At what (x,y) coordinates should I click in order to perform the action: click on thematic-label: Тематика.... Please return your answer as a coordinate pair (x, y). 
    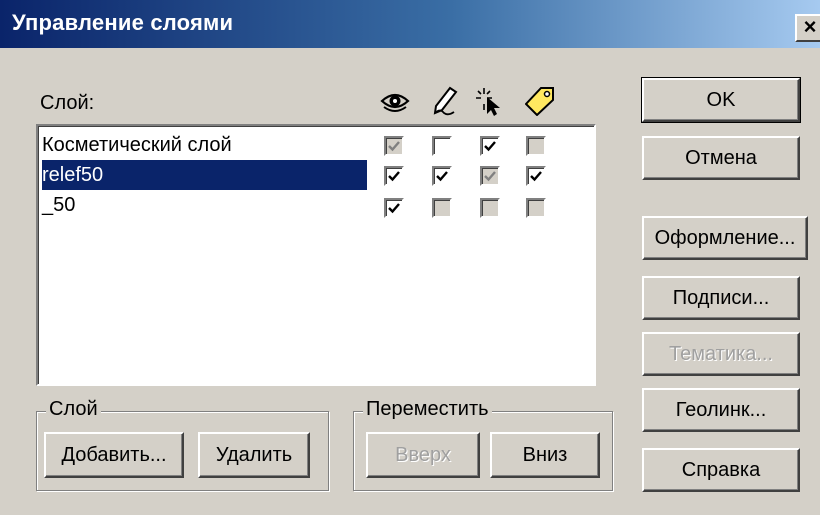
    Looking at the image, I should click on (721, 353).